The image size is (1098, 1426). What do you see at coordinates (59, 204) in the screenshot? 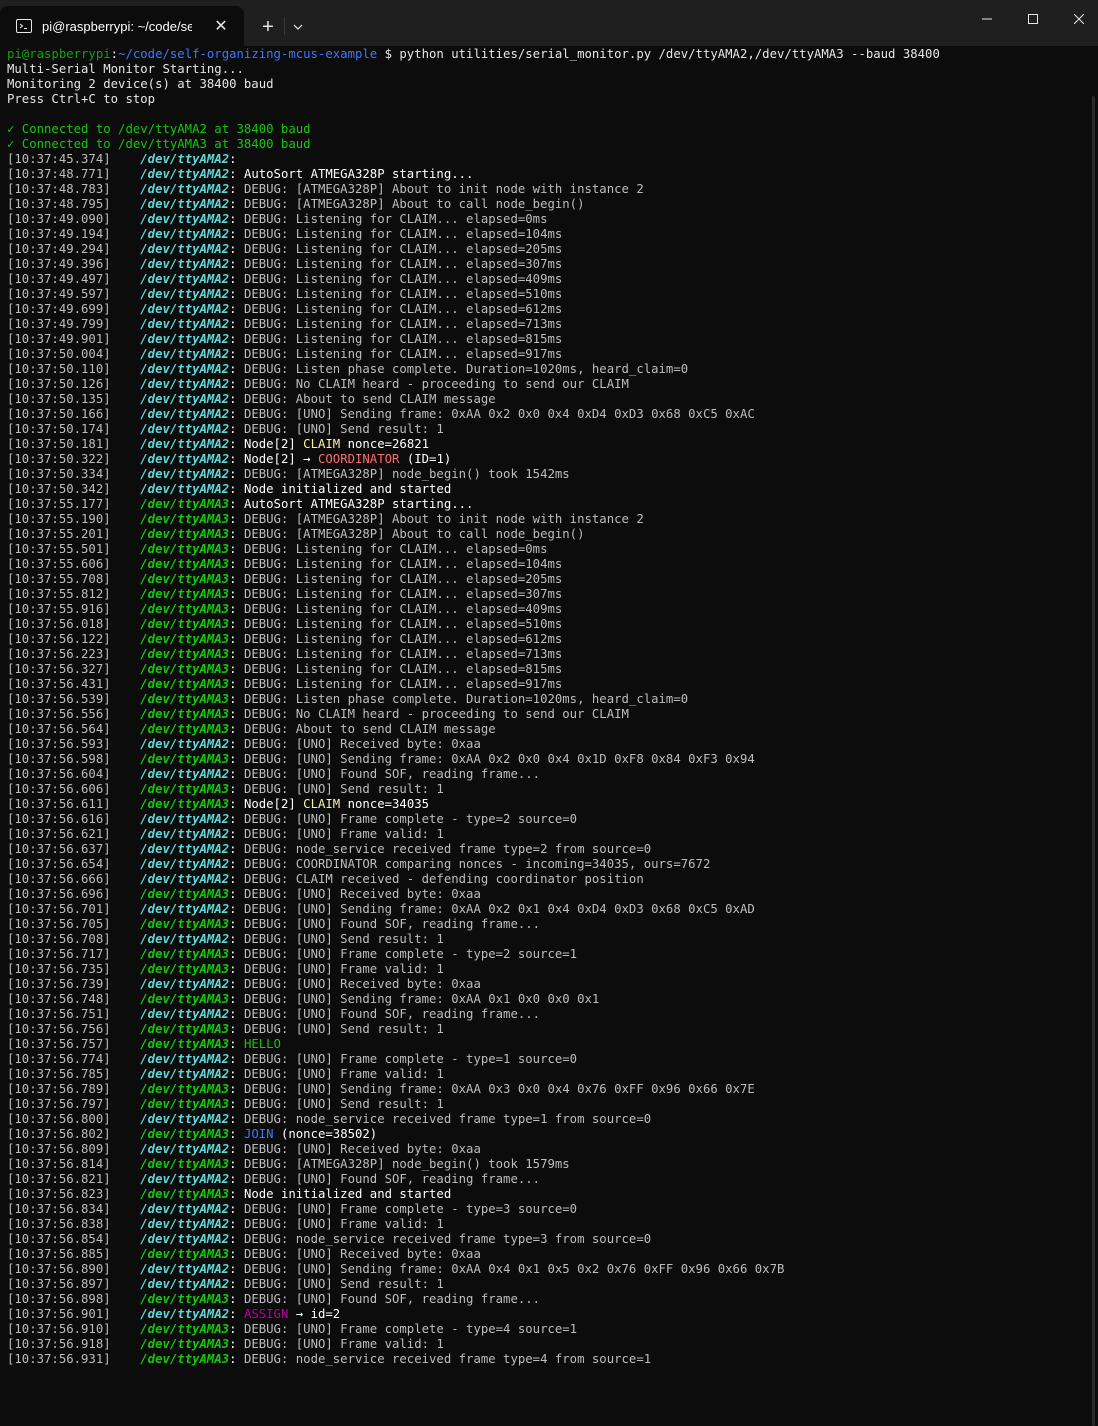
I see `log-timestamp: [10:37:48.795]` at bounding box center [59, 204].